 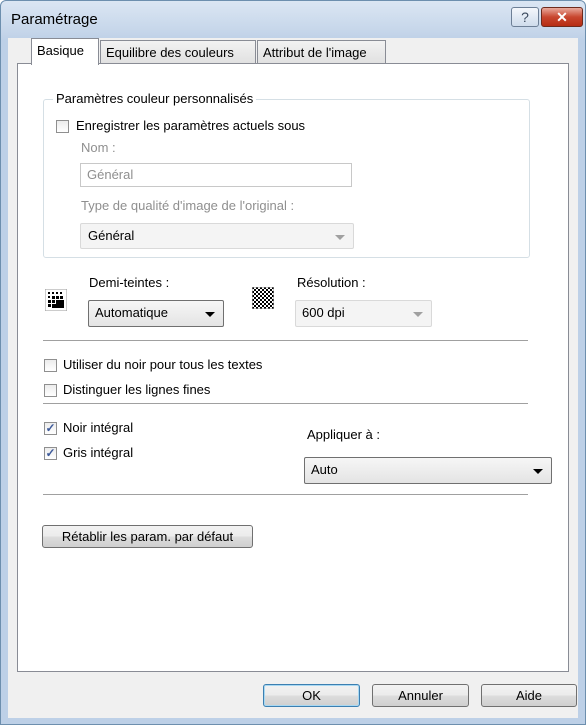 I want to click on save-settings-label: Enregistrer les paramètres actuels sous, so click(x=191, y=125).